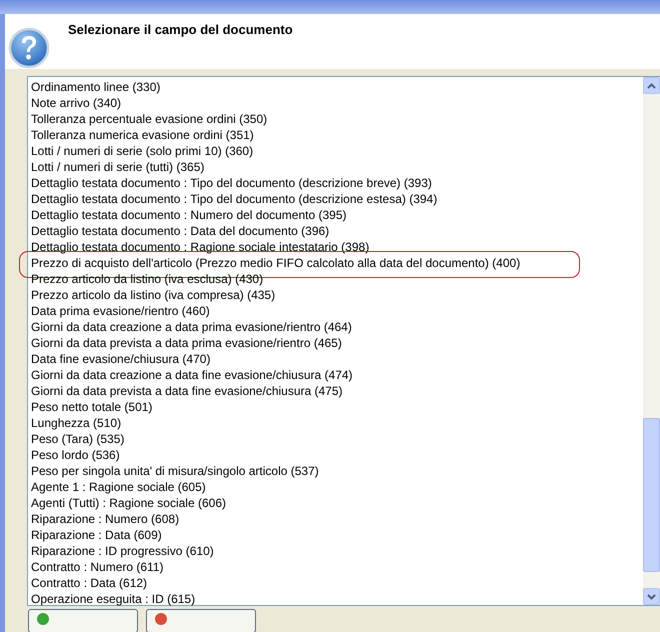  What do you see at coordinates (180, 231) in the screenshot?
I see `list-item: Dettaglio testata documento : Data del documento (396)` at bounding box center [180, 231].